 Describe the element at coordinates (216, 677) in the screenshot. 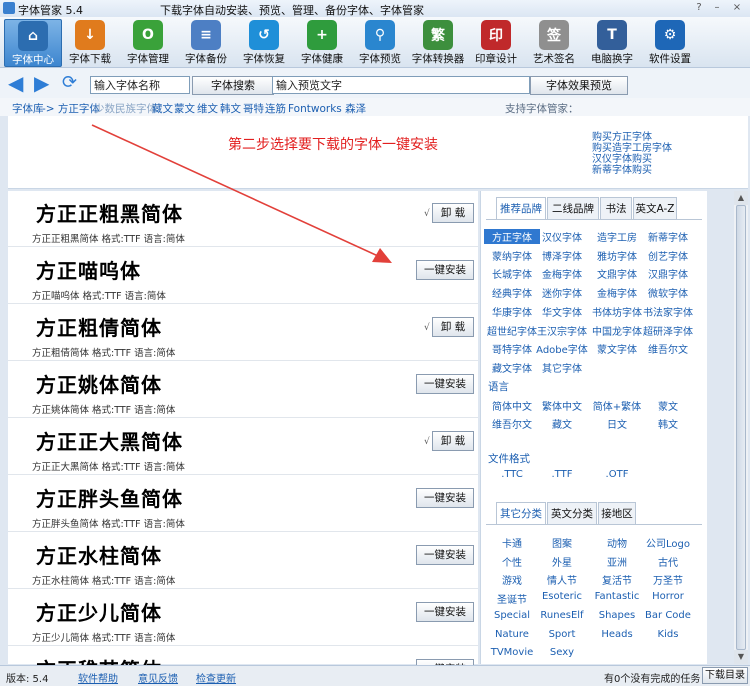

I see `update-link: 检查更新` at that location.